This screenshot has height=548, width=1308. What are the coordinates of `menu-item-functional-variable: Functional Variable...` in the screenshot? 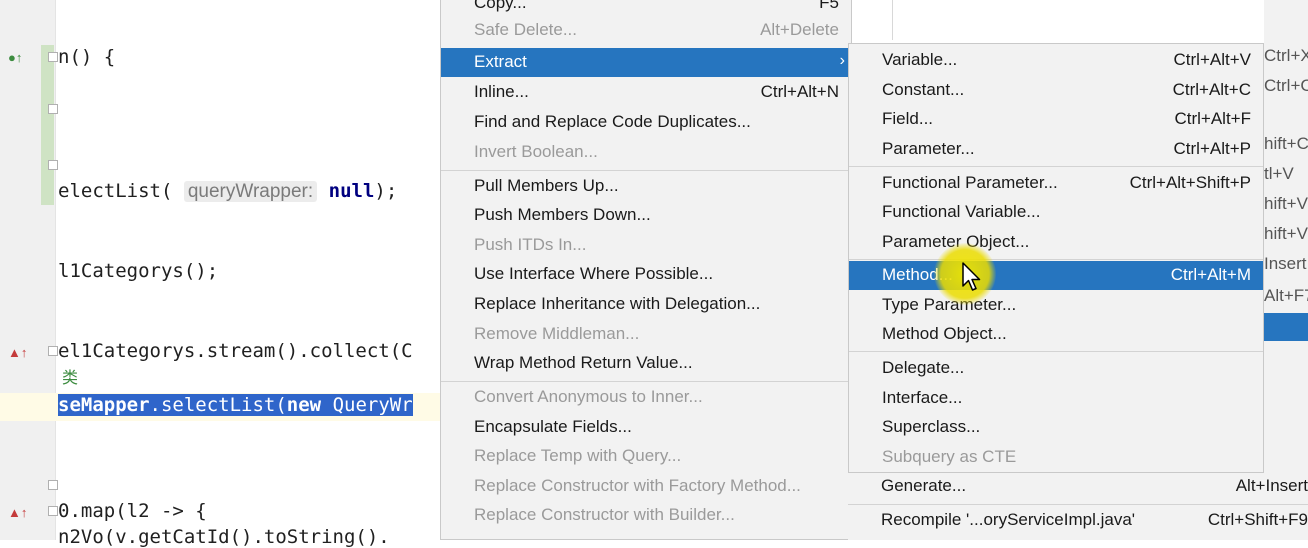 It's located at (1056, 212).